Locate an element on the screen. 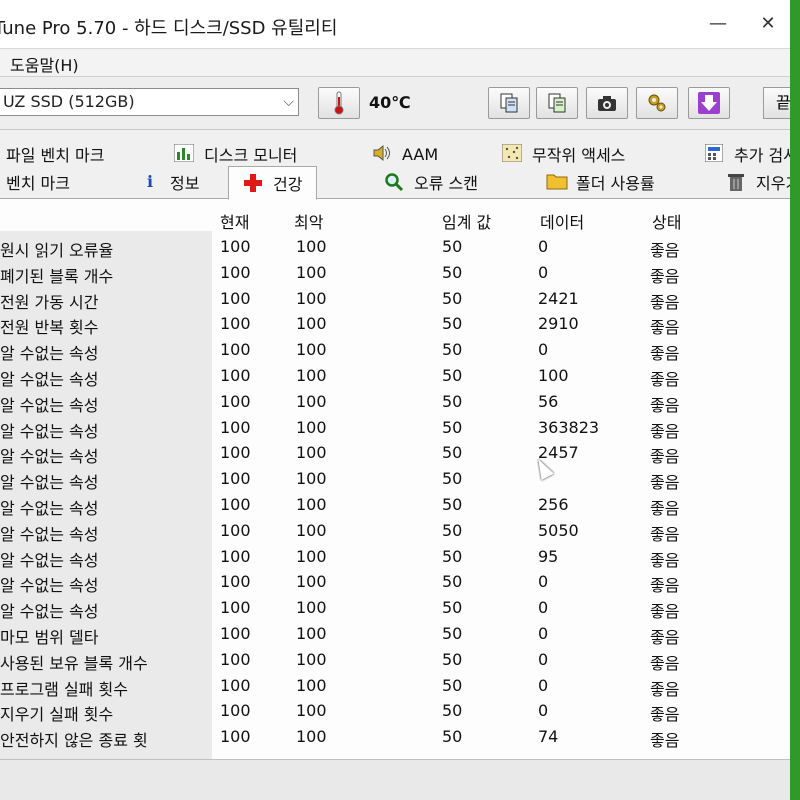  tab-error-scan: 오류 스캔 is located at coordinates (431, 182).